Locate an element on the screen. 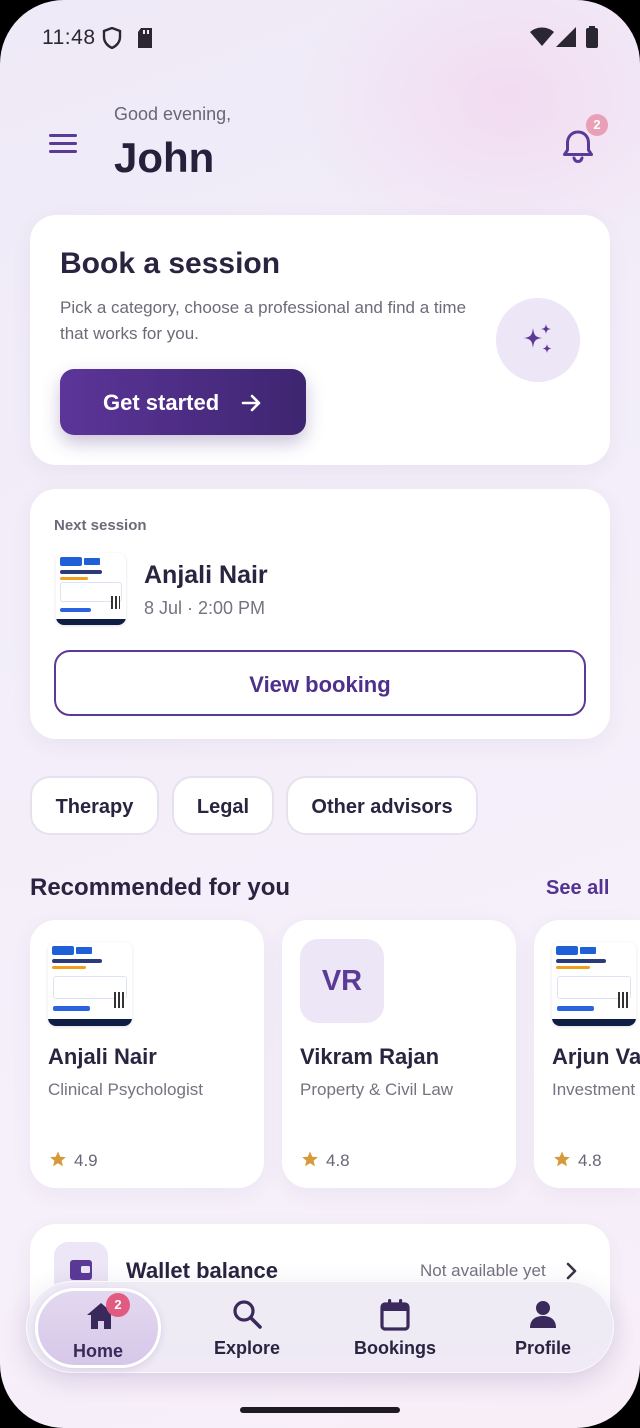 This screenshot has width=640, height=1428. chip-label: Other advisors is located at coordinates (382, 807).